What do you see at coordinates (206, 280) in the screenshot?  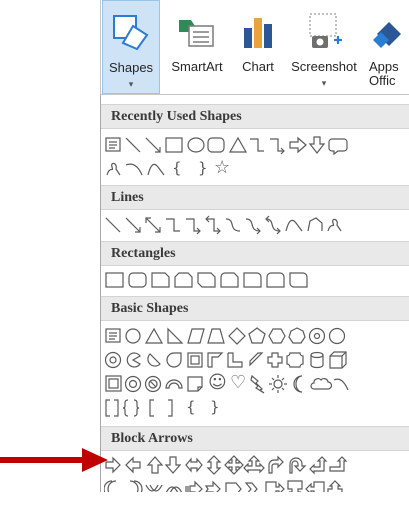 I see `snip-diagonal-corner-rectangle-shape-icon` at bounding box center [206, 280].